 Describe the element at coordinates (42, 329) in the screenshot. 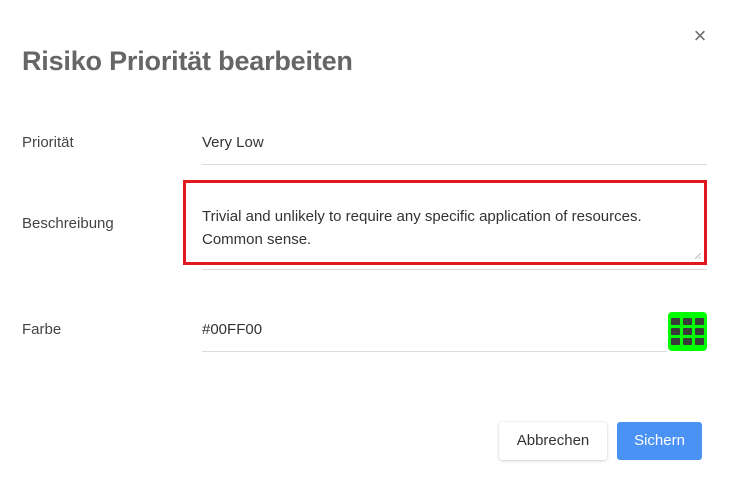

I see `color-label: Farbe` at that location.